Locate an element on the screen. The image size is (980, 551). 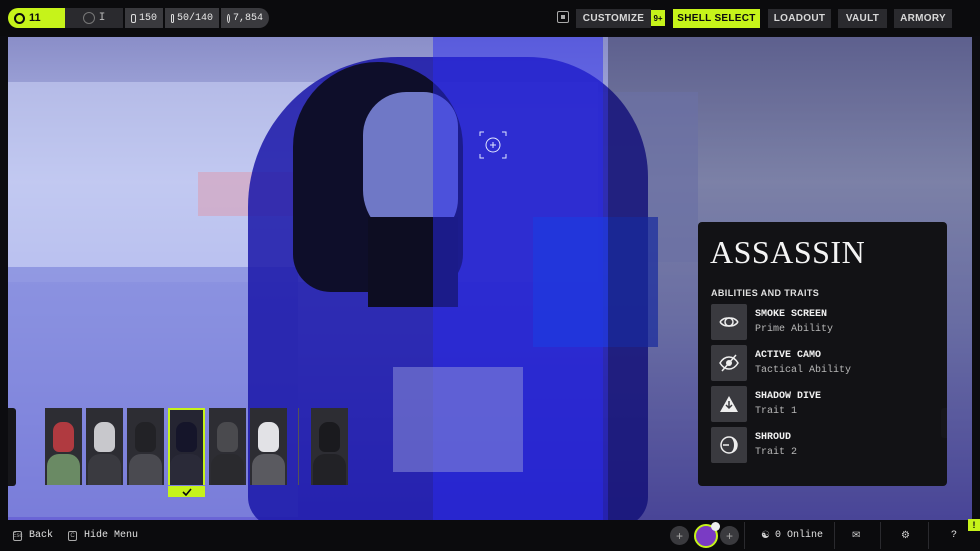
ability-row: SMOKE SCREEN Prime Ability is located at coordinates (826, 322).